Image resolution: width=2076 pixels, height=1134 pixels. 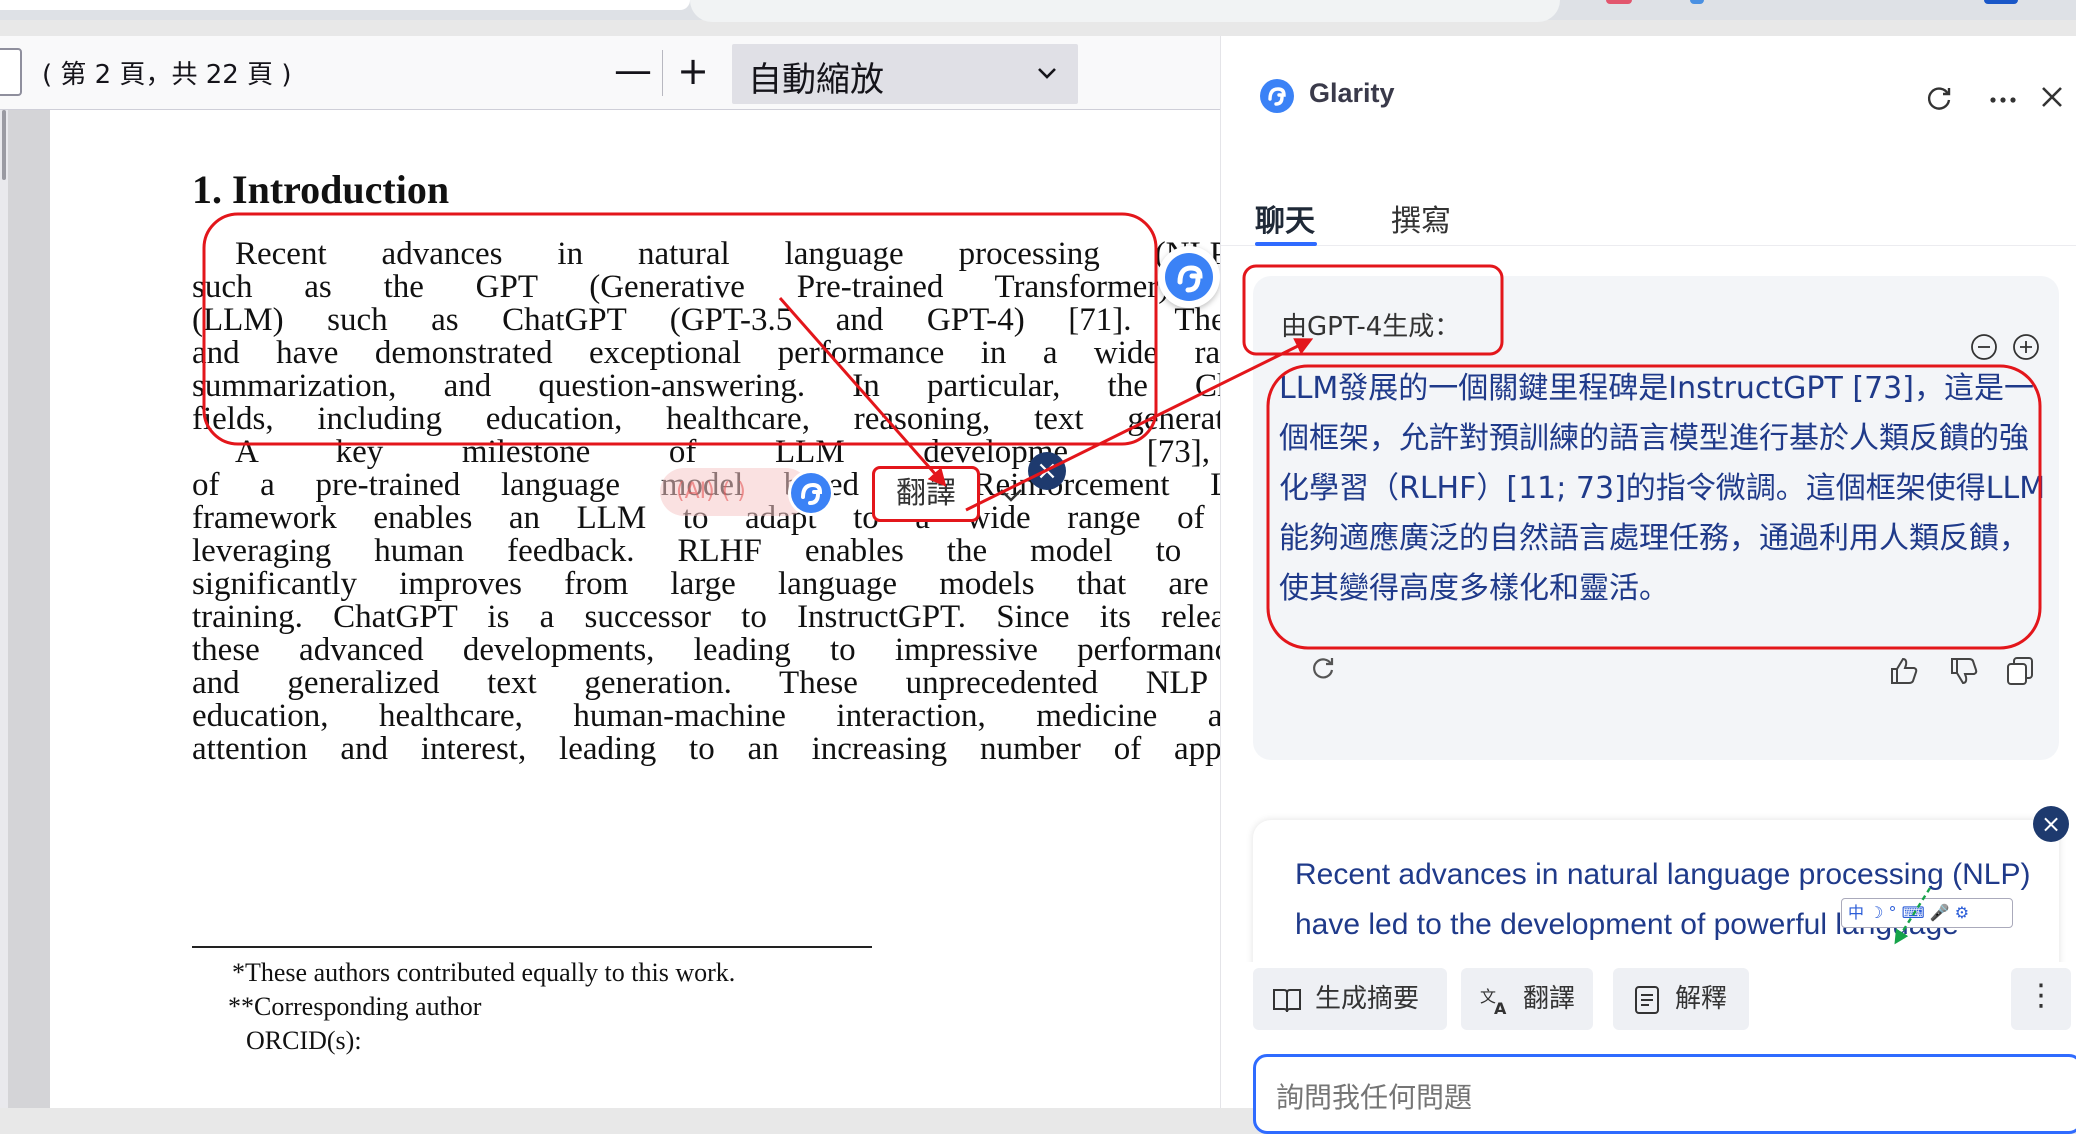 I want to click on copy-icon, so click(x=2020, y=671).